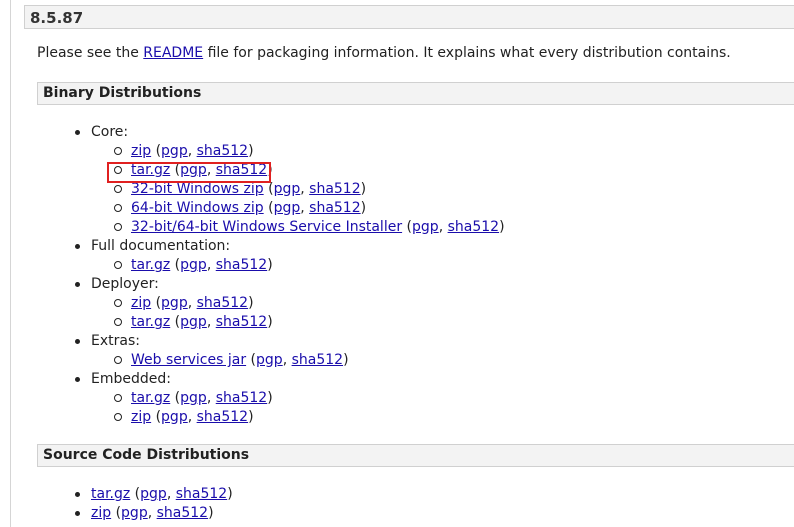 This screenshot has height=527, width=794. What do you see at coordinates (122, 93) in the screenshot?
I see `binary-distributions-title: Binary Distributions` at bounding box center [122, 93].